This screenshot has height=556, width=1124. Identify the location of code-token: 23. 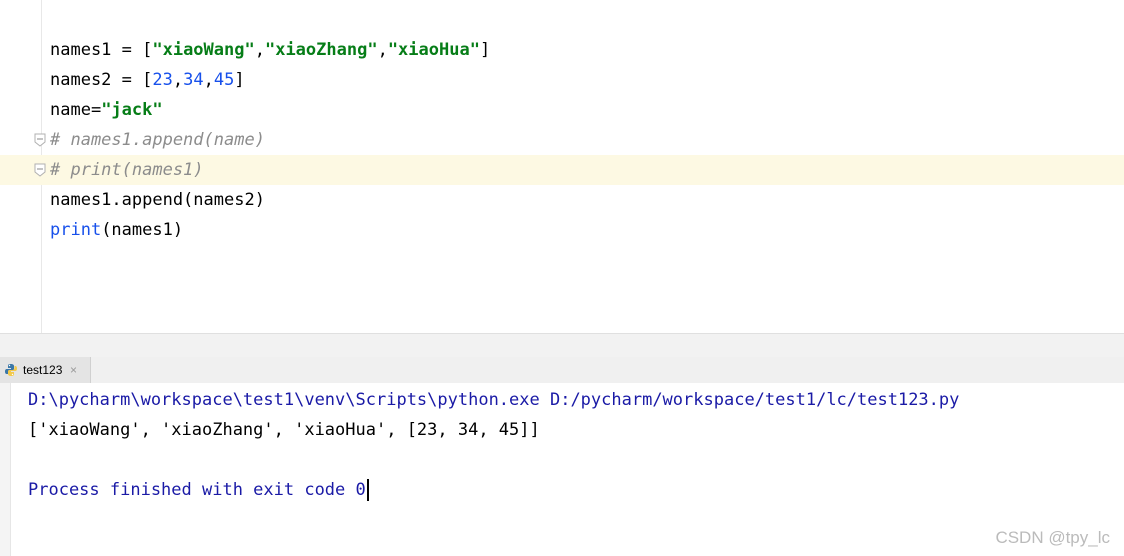
(162, 80).